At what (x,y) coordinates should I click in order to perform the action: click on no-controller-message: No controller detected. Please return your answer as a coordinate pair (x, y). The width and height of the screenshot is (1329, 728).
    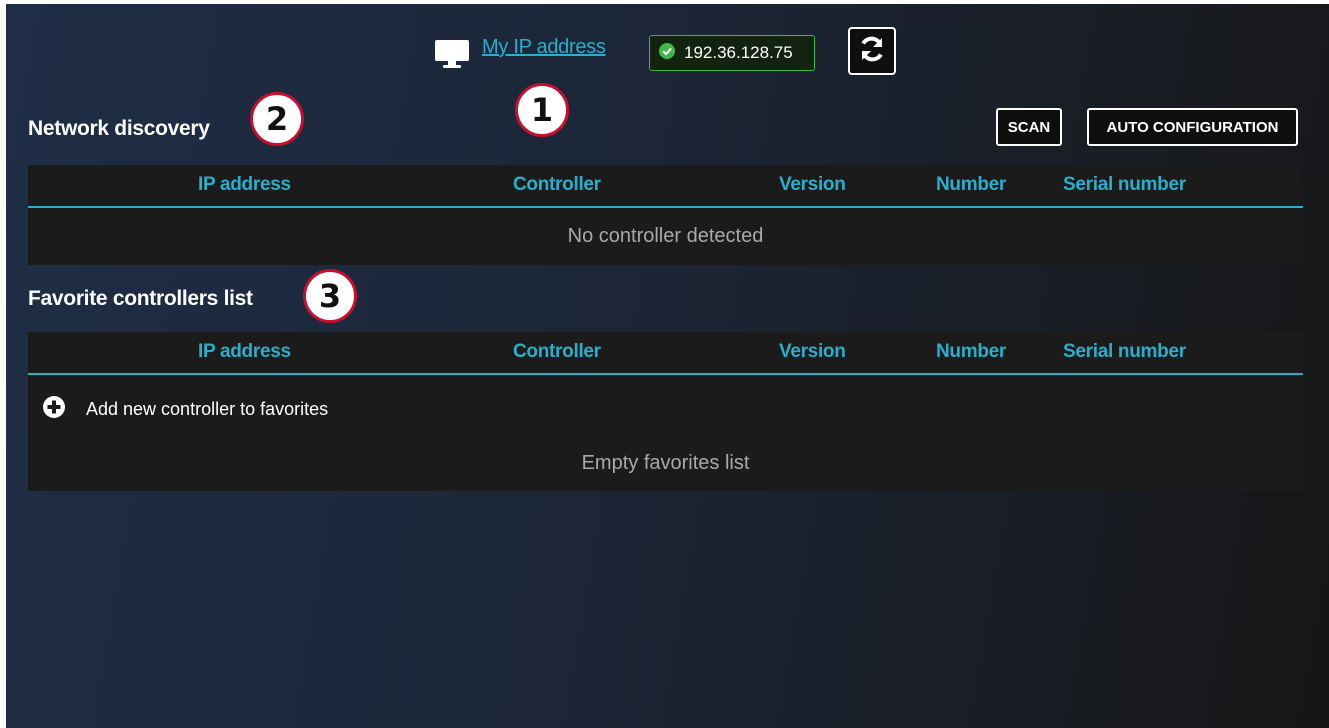
    Looking at the image, I should click on (665, 236).